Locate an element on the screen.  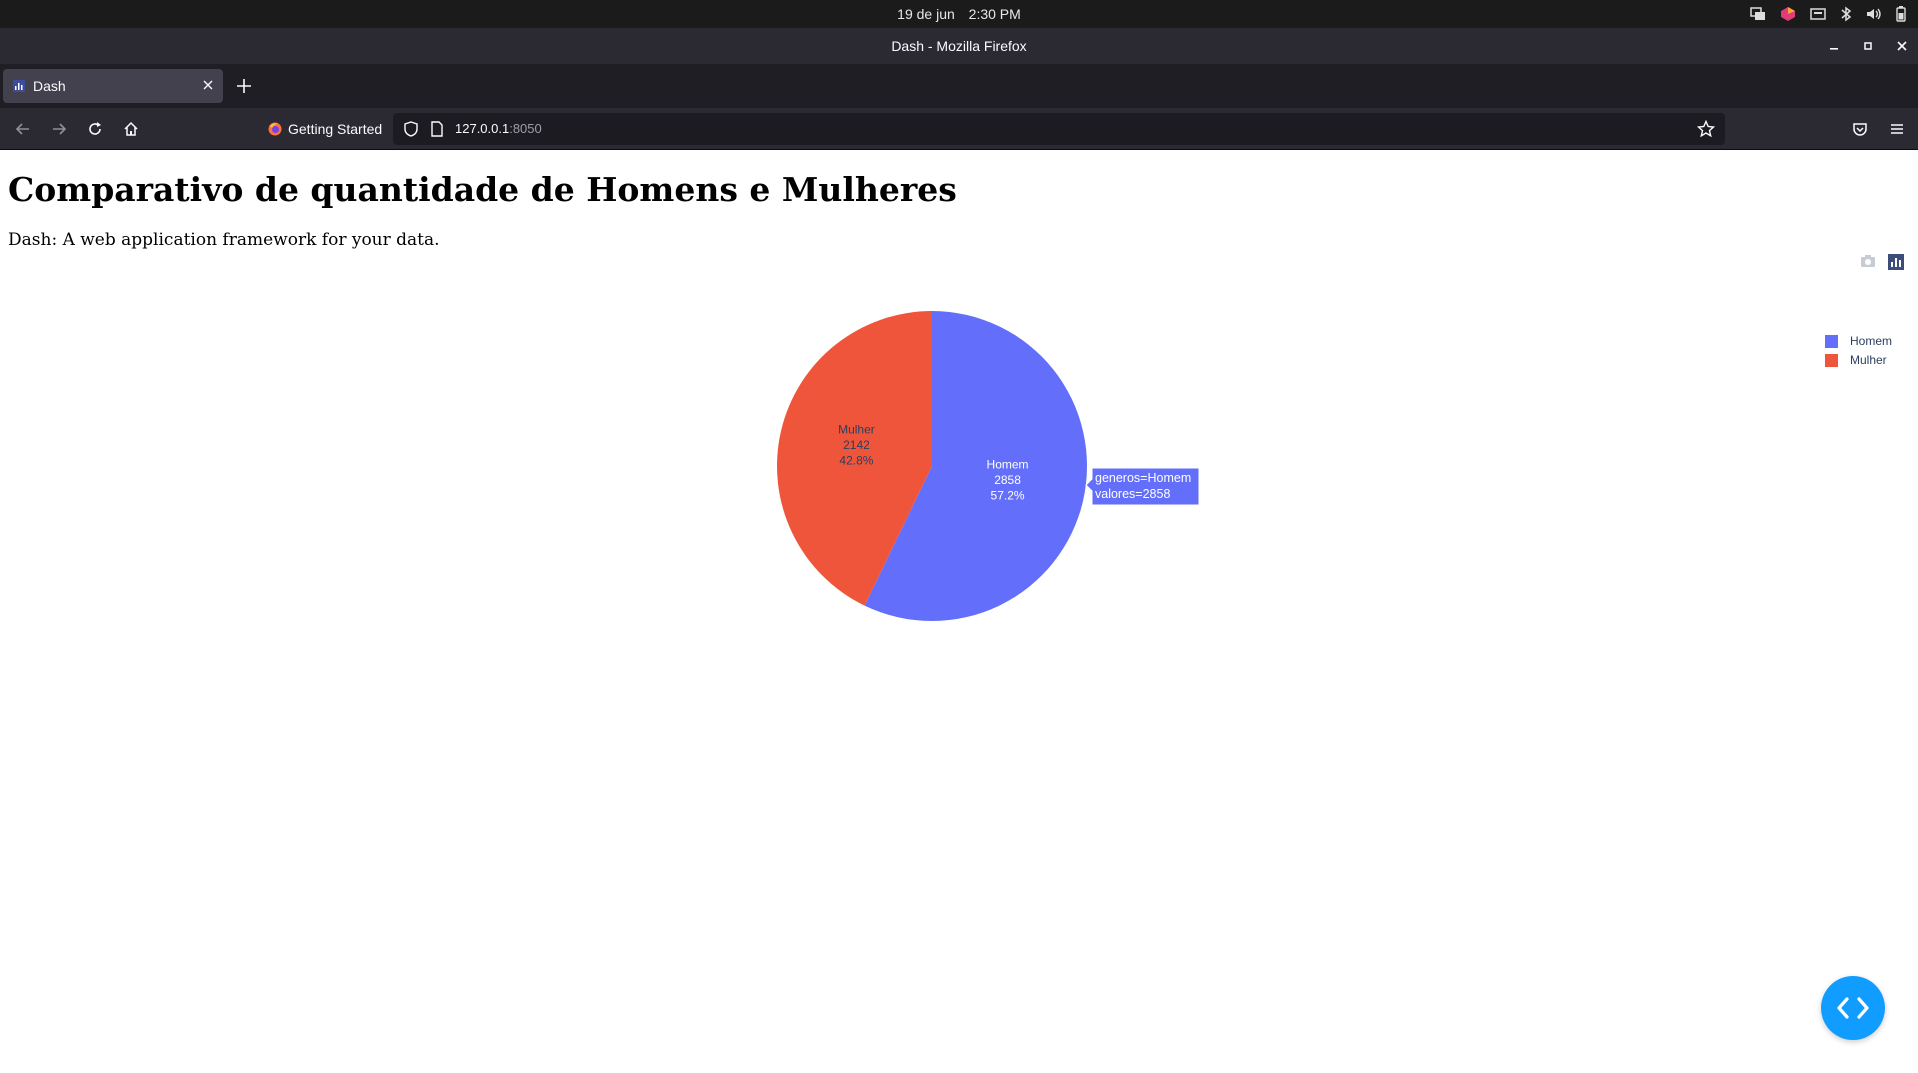
dash-favicon-icon is located at coordinates (19, 86).